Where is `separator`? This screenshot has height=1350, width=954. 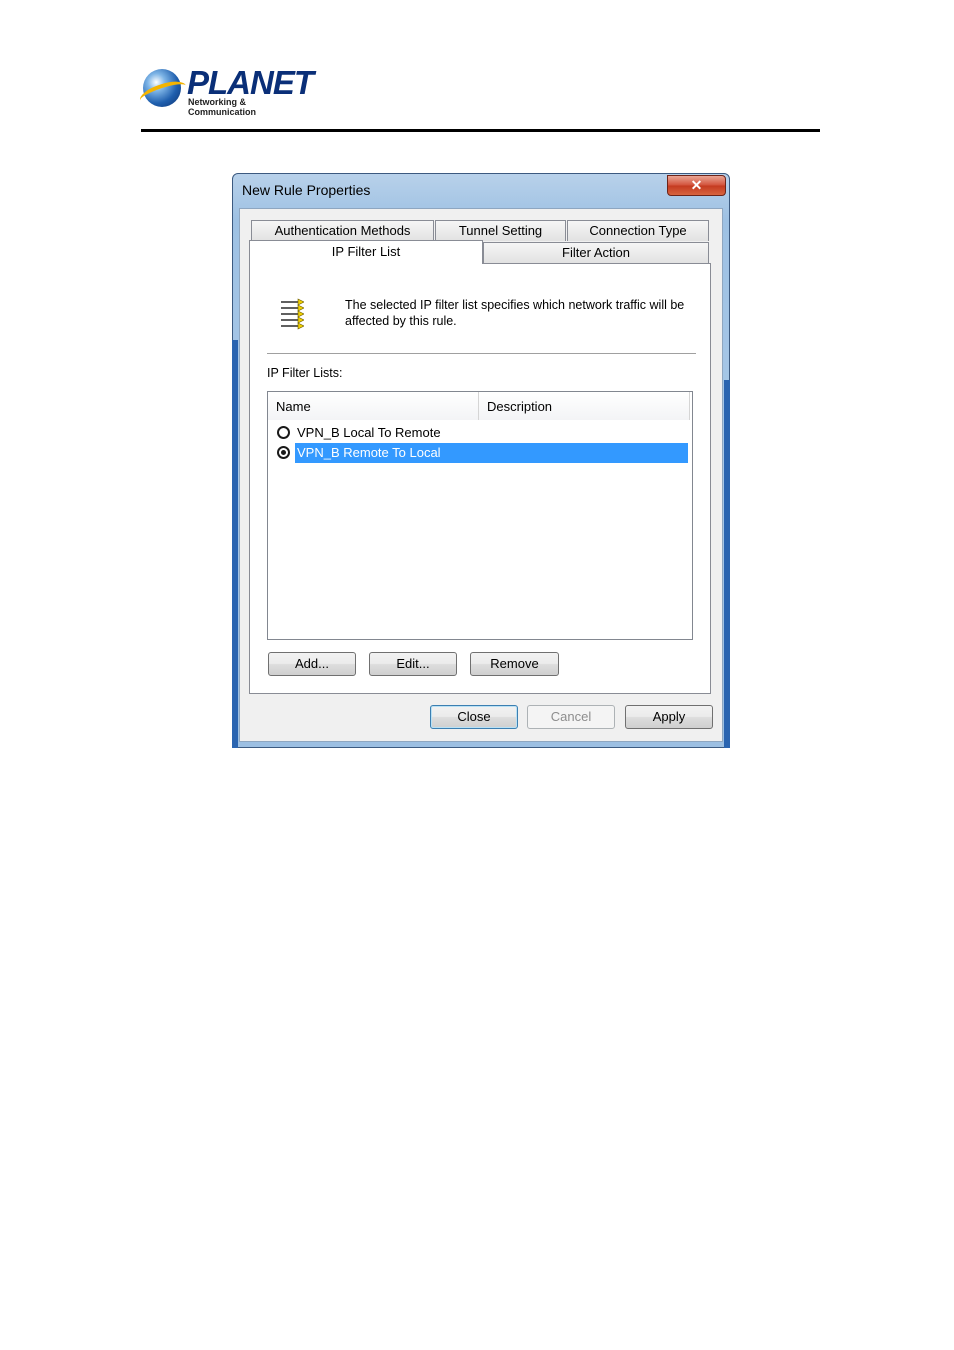 separator is located at coordinates (481, 353).